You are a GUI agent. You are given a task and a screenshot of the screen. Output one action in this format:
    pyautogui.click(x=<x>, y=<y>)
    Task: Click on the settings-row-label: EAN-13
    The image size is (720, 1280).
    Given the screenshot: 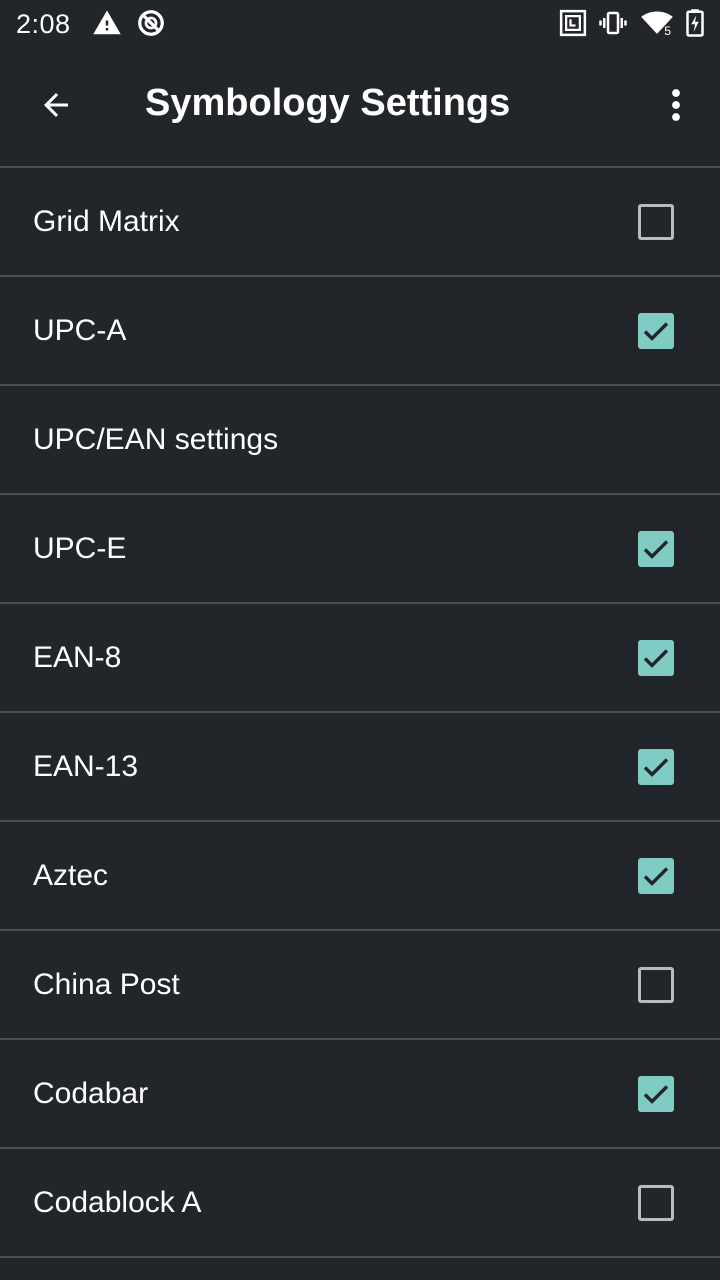 What is the action you would take?
    pyautogui.click(x=86, y=766)
    